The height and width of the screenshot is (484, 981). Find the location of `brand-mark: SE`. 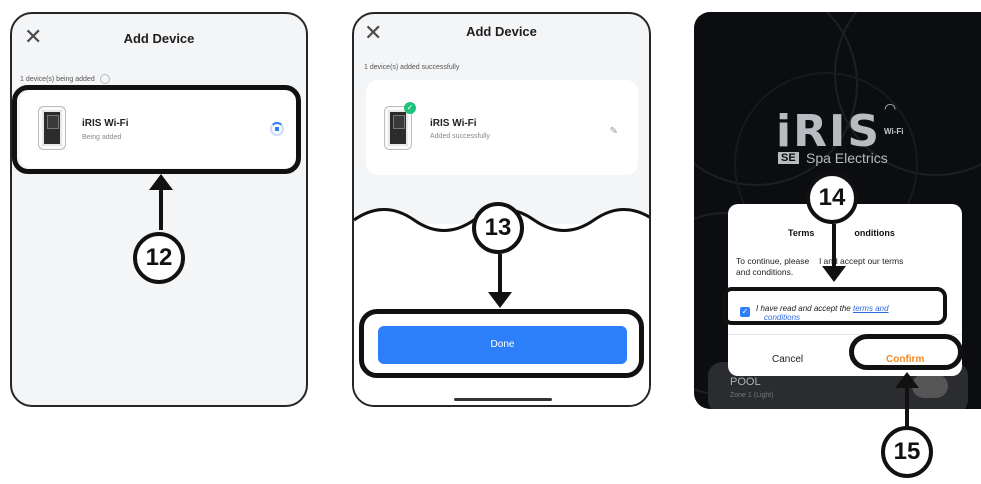

brand-mark: SE is located at coordinates (788, 158).